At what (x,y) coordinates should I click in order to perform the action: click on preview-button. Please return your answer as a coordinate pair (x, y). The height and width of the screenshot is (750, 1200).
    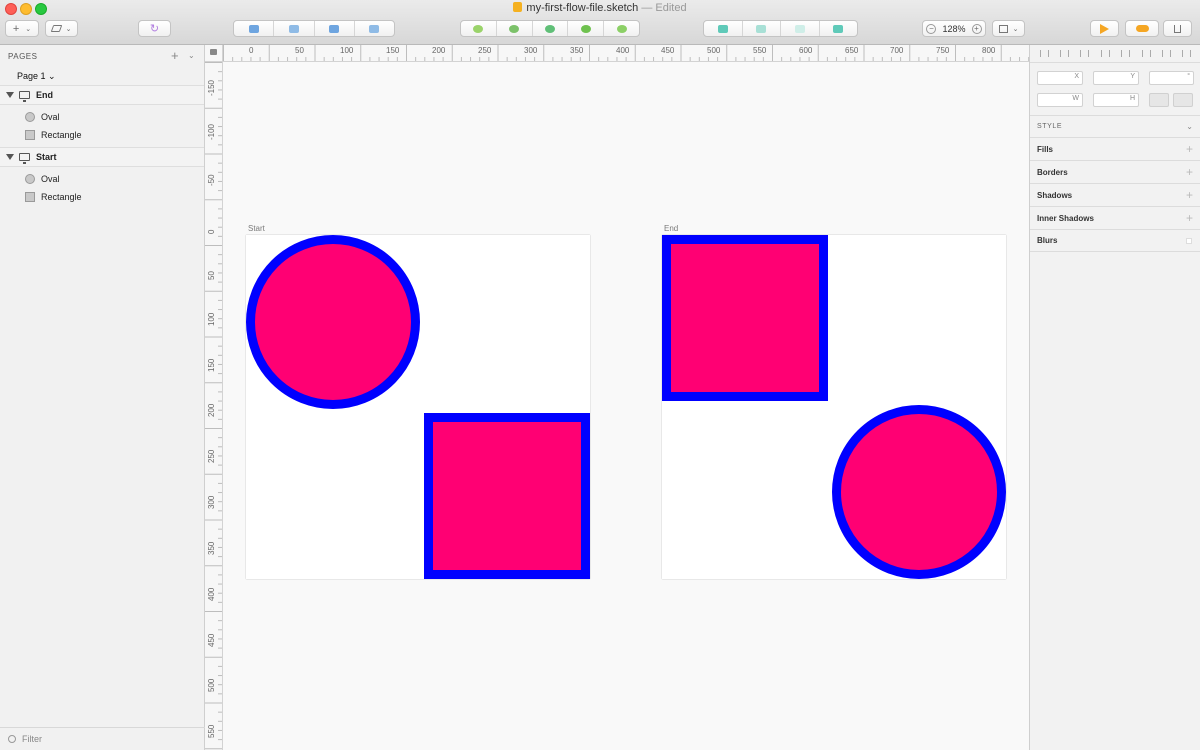
    Looking at the image, I should click on (1104, 28).